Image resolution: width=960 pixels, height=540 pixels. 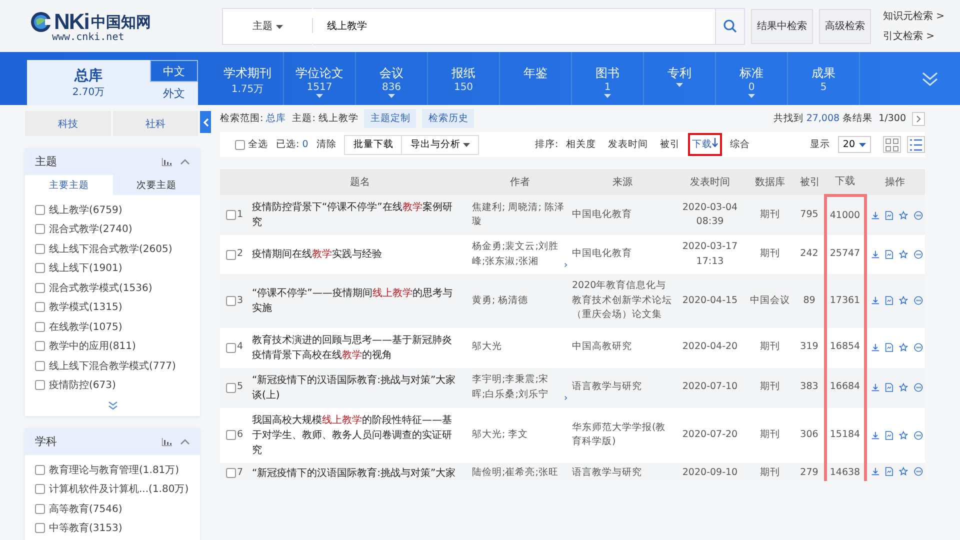 What do you see at coordinates (752, 78) in the screenshot?
I see `category-tab: 标准 0` at bounding box center [752, 78].